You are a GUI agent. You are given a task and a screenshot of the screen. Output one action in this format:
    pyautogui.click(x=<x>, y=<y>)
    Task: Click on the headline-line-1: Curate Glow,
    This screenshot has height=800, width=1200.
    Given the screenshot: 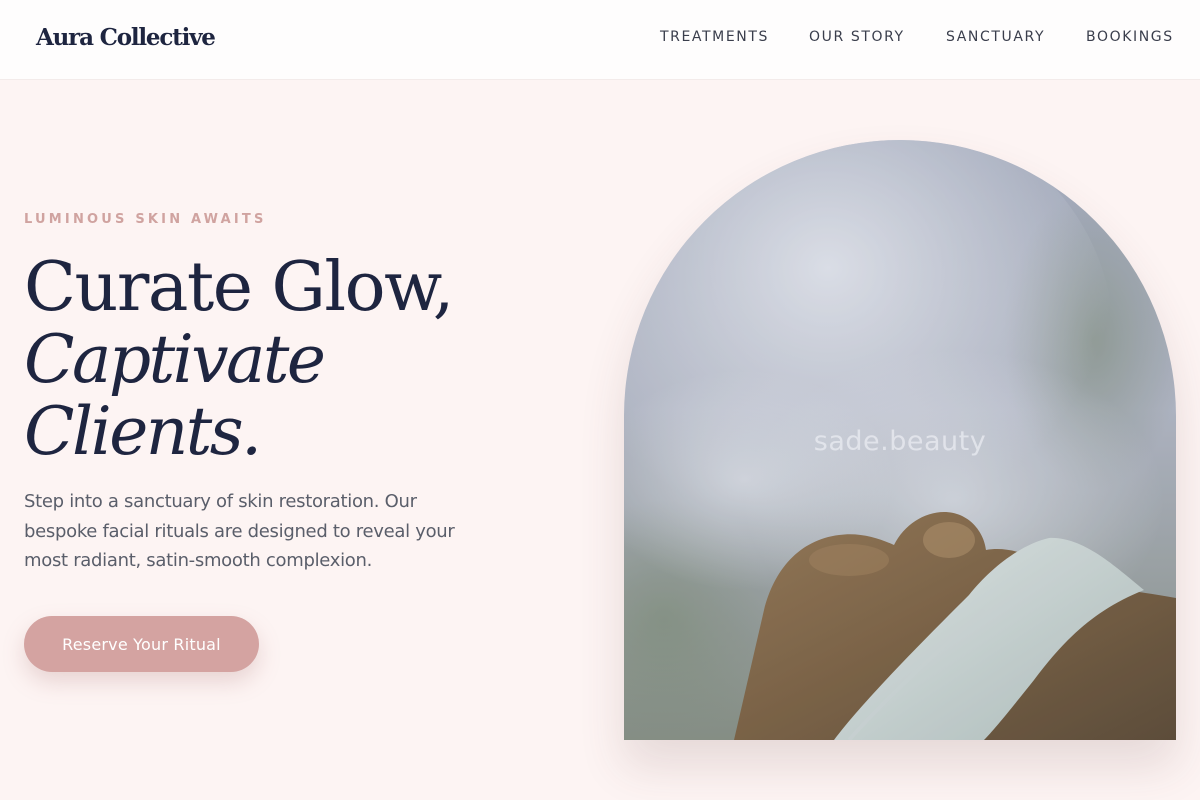 What is the action you would take?
    pyautogui.click(x=239, y=287)
    